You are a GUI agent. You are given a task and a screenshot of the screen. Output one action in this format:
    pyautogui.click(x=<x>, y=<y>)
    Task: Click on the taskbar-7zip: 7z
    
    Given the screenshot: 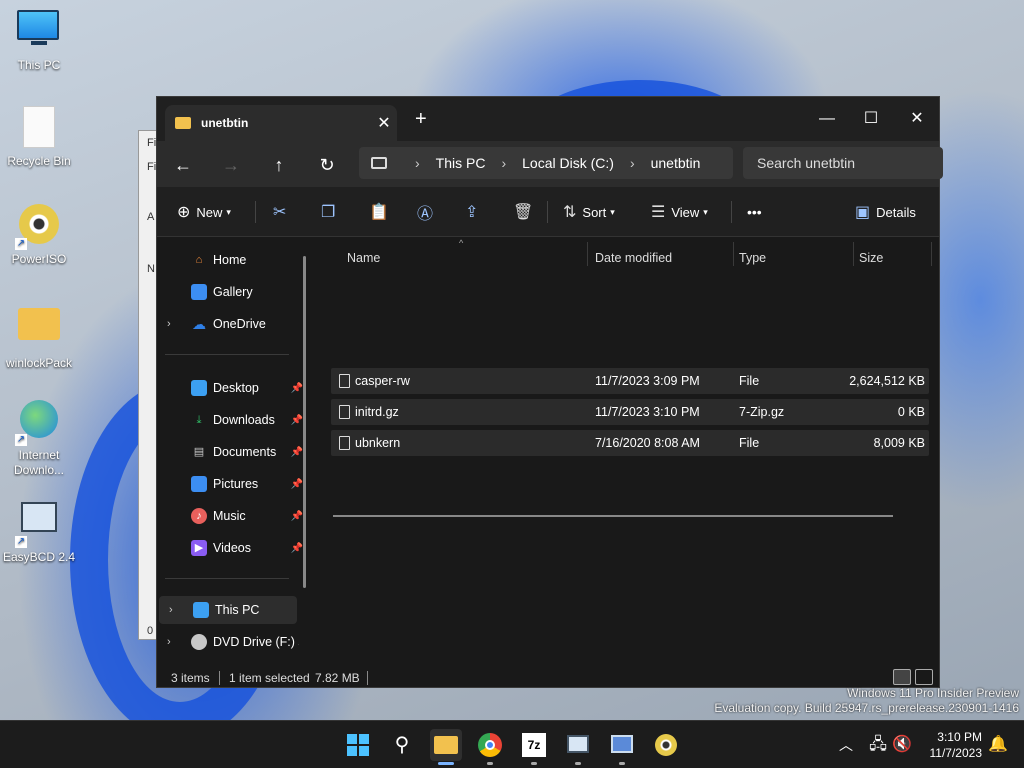 What is the action you would take?
    pyautogui.click(x=534, y=747)
    